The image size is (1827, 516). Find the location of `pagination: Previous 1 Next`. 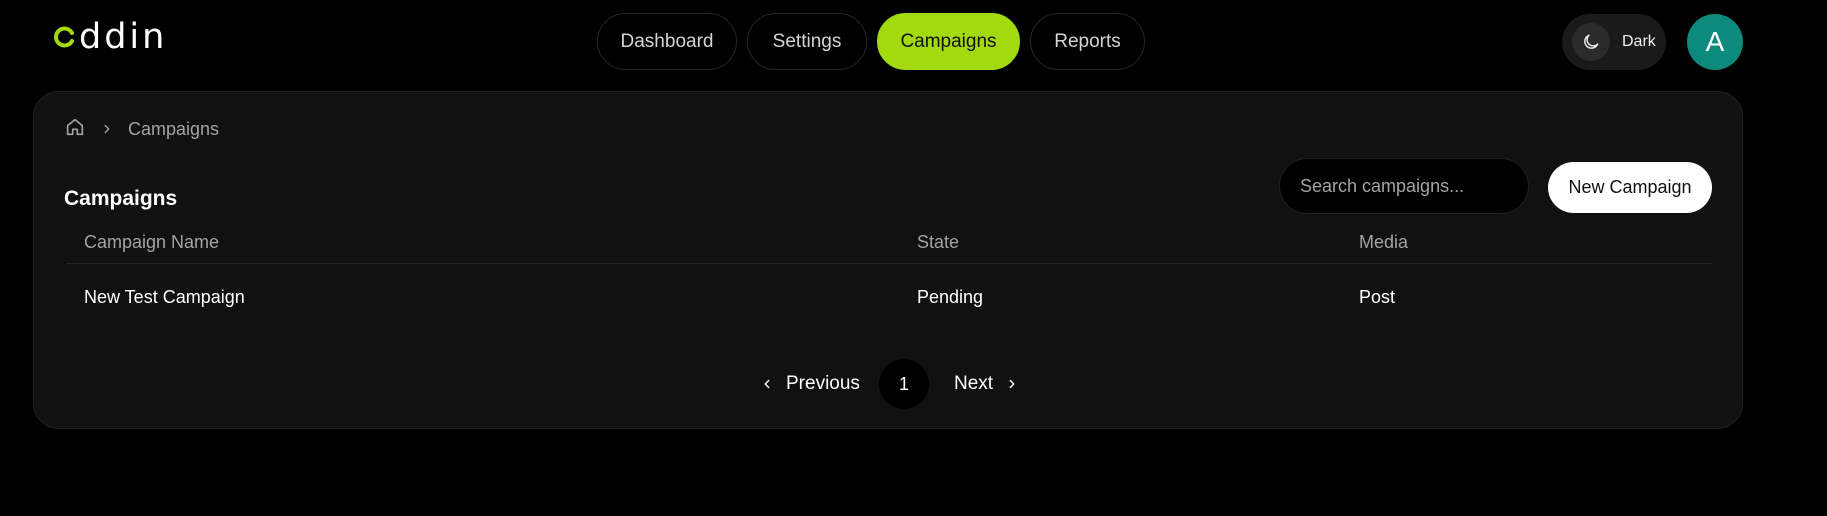

pagination: Previous 1 Next is located at coordinates (889, 384).